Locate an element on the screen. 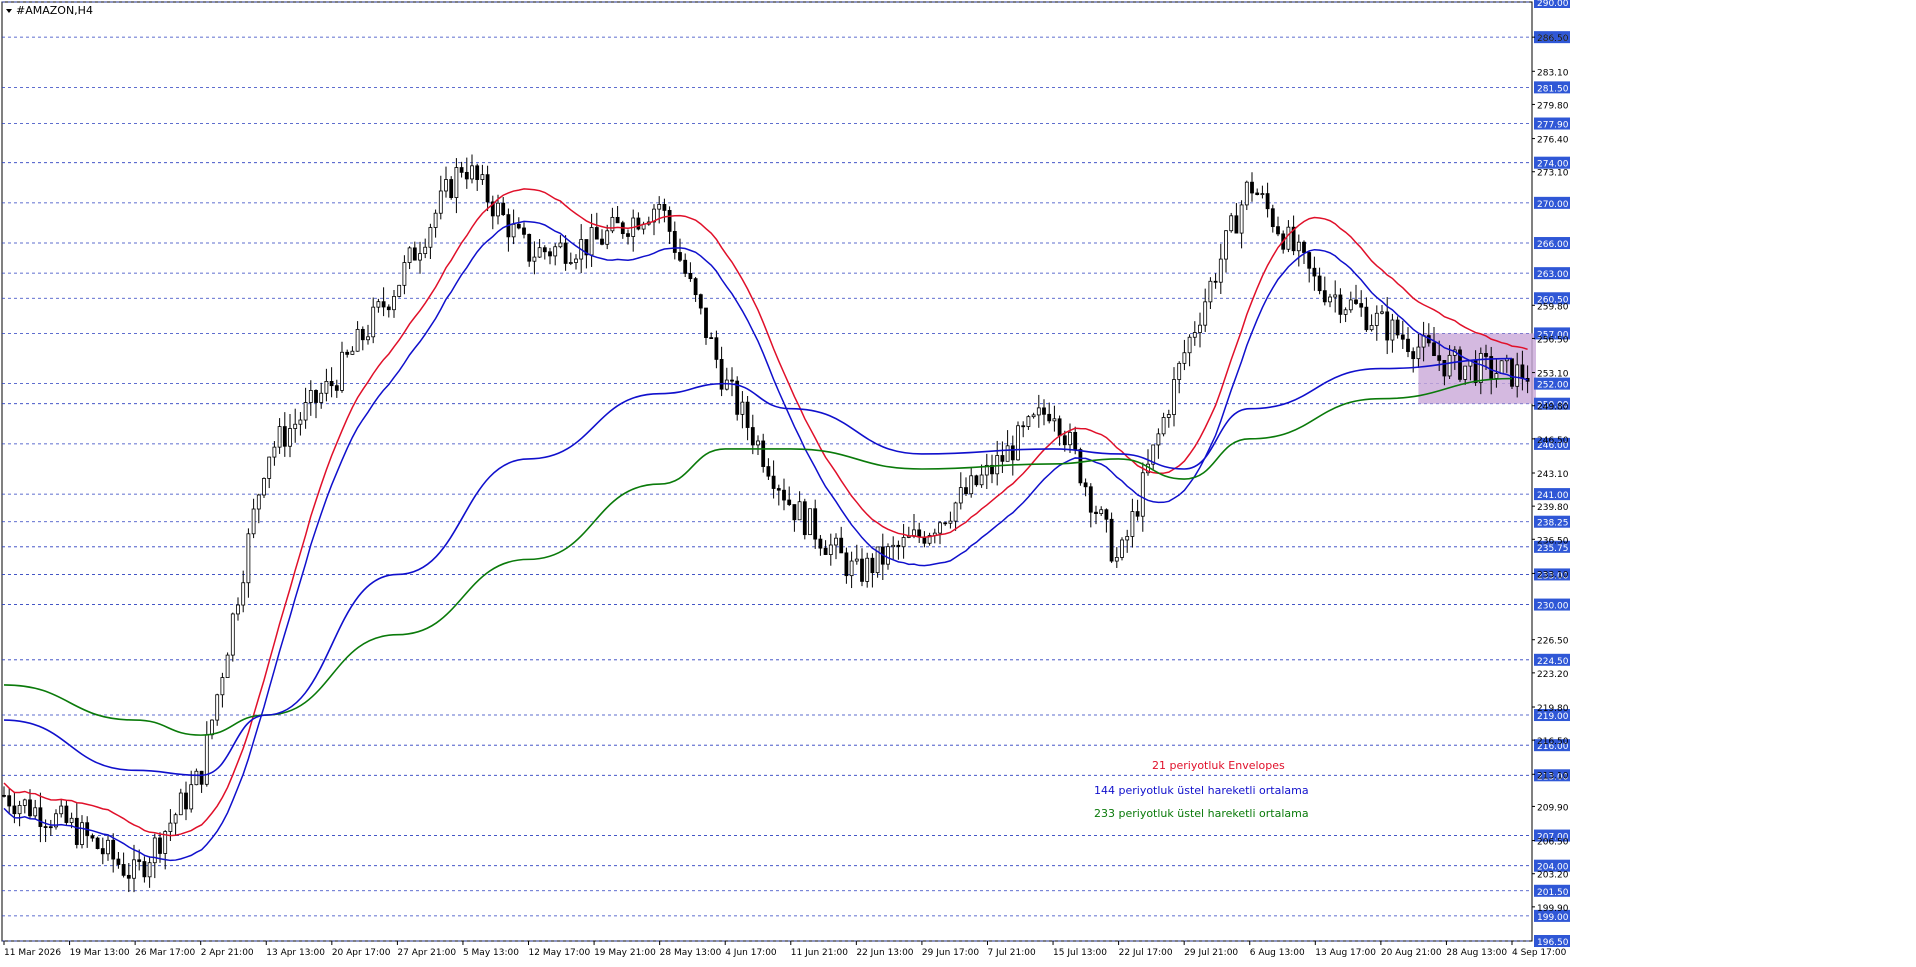  svg-text: 266.00 is located at coordinates (1553, 245).